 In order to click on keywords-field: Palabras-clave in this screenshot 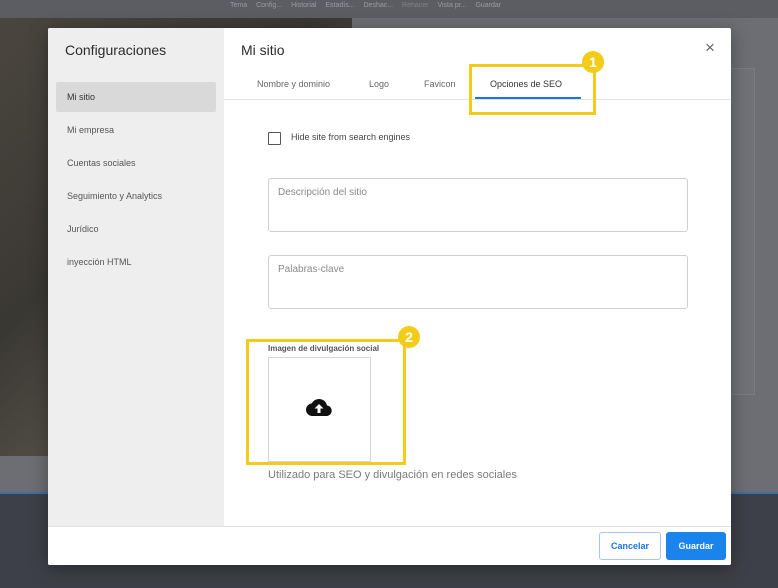, I will do `click(478, 282)`.